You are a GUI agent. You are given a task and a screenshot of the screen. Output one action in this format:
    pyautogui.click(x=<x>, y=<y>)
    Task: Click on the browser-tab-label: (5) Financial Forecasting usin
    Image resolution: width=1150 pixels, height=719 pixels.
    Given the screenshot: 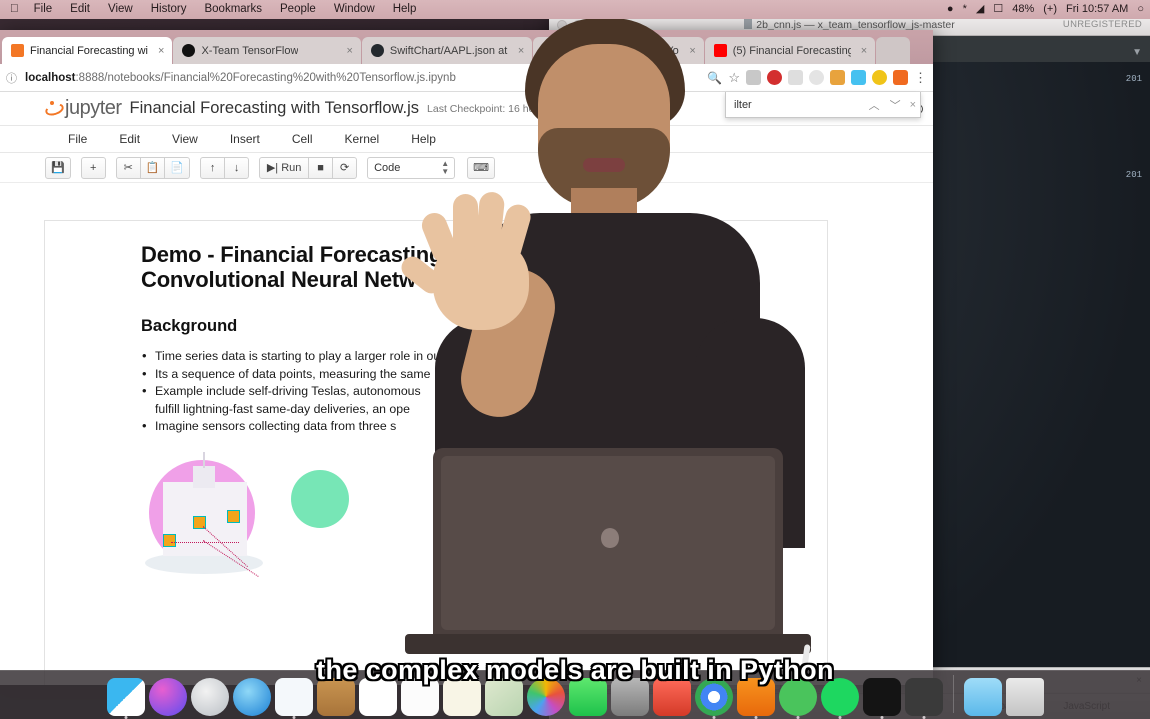 What is the action you would take?
    pyautogui.click(x=791, y=50)
    